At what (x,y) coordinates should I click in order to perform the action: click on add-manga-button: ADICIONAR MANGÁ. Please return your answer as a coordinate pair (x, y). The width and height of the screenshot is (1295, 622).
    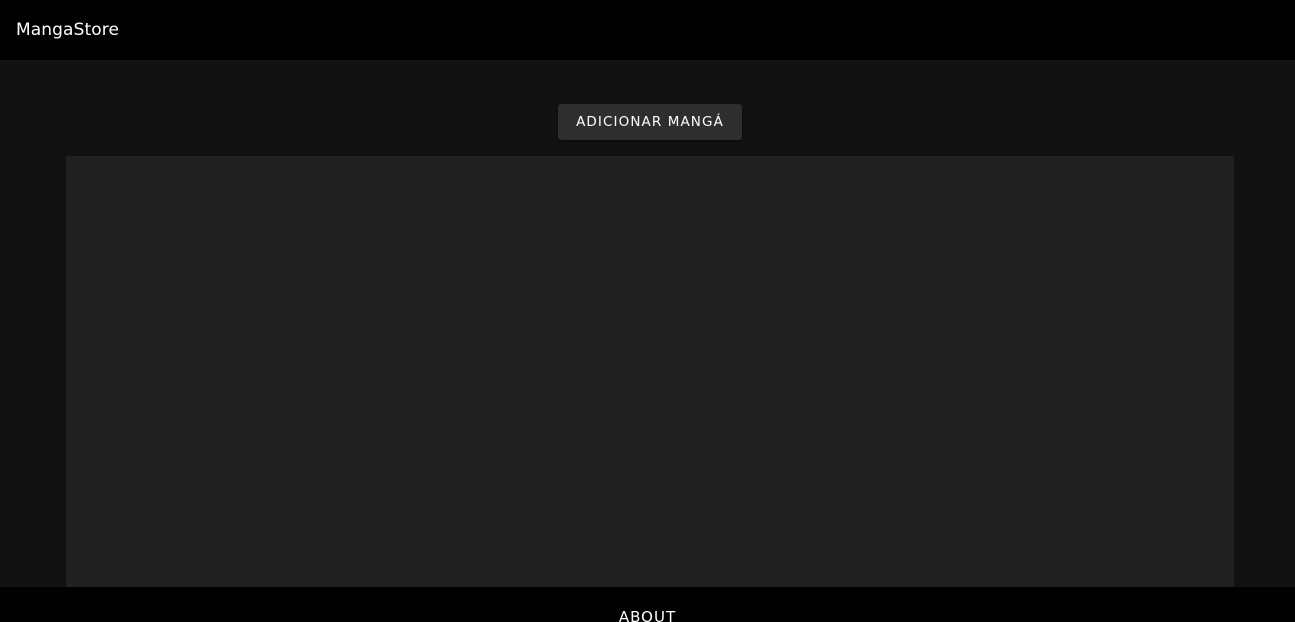
    Looking at the image, I should click on (650, 122).